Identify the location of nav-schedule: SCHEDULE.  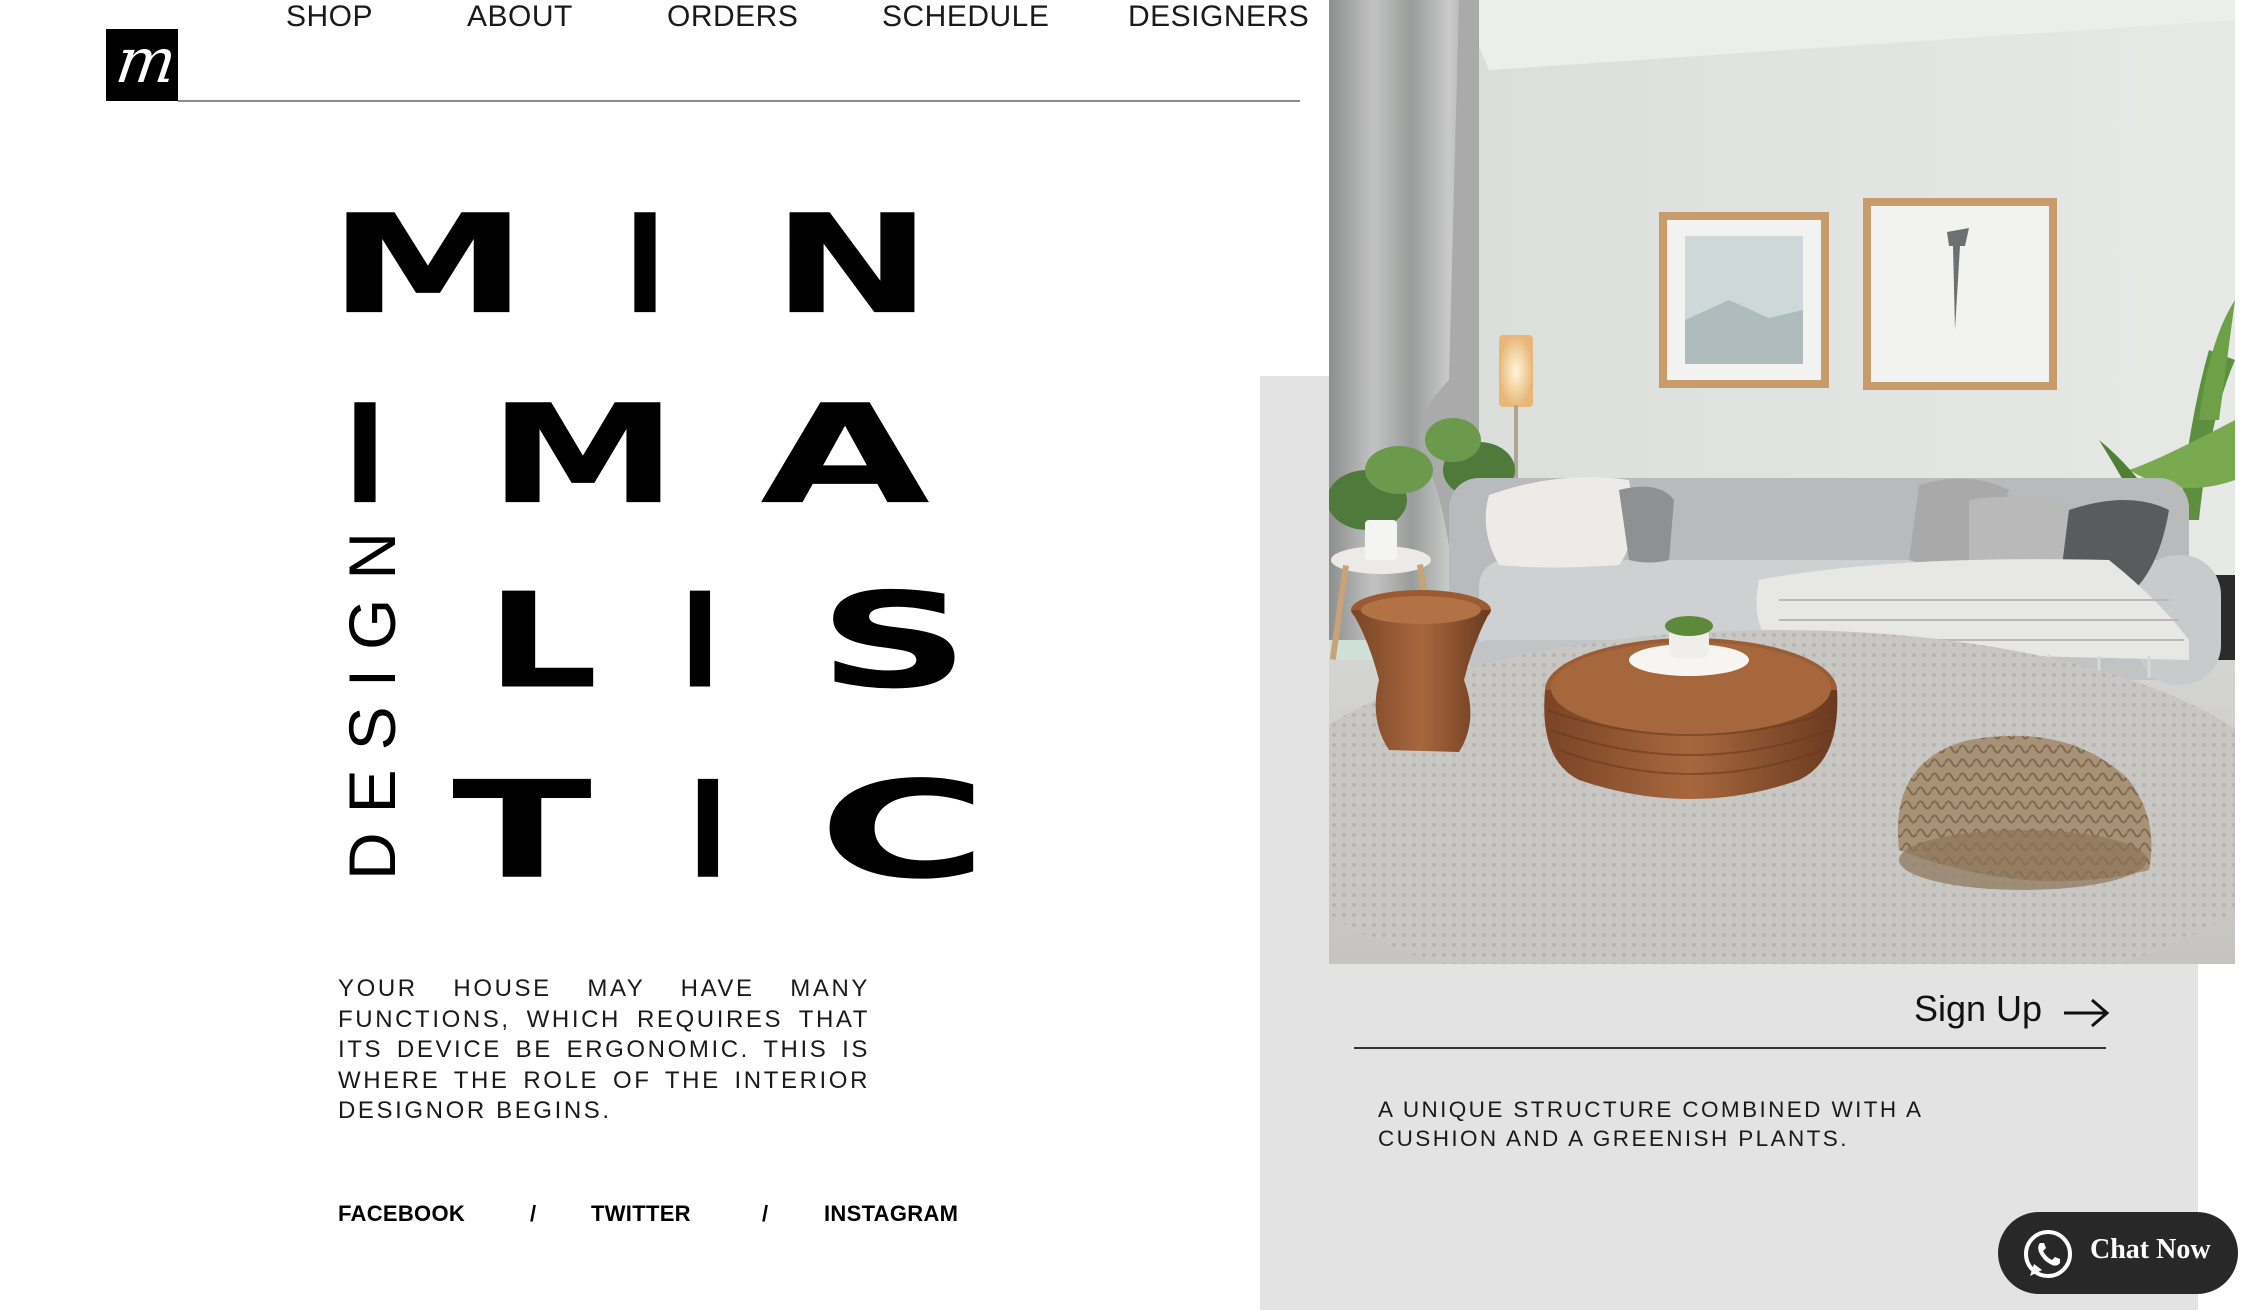
(965, 20).